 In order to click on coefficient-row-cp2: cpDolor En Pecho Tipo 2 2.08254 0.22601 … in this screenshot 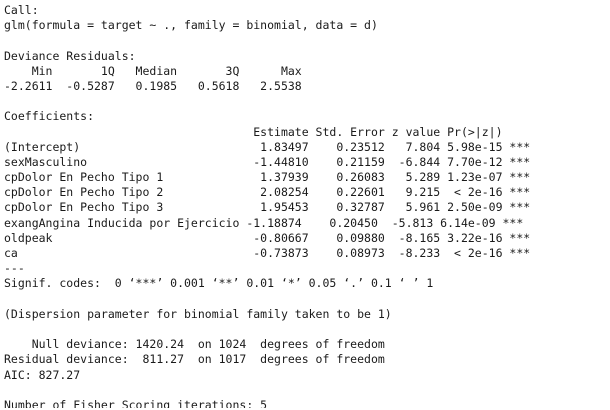, I will do `click(267, 192)`.